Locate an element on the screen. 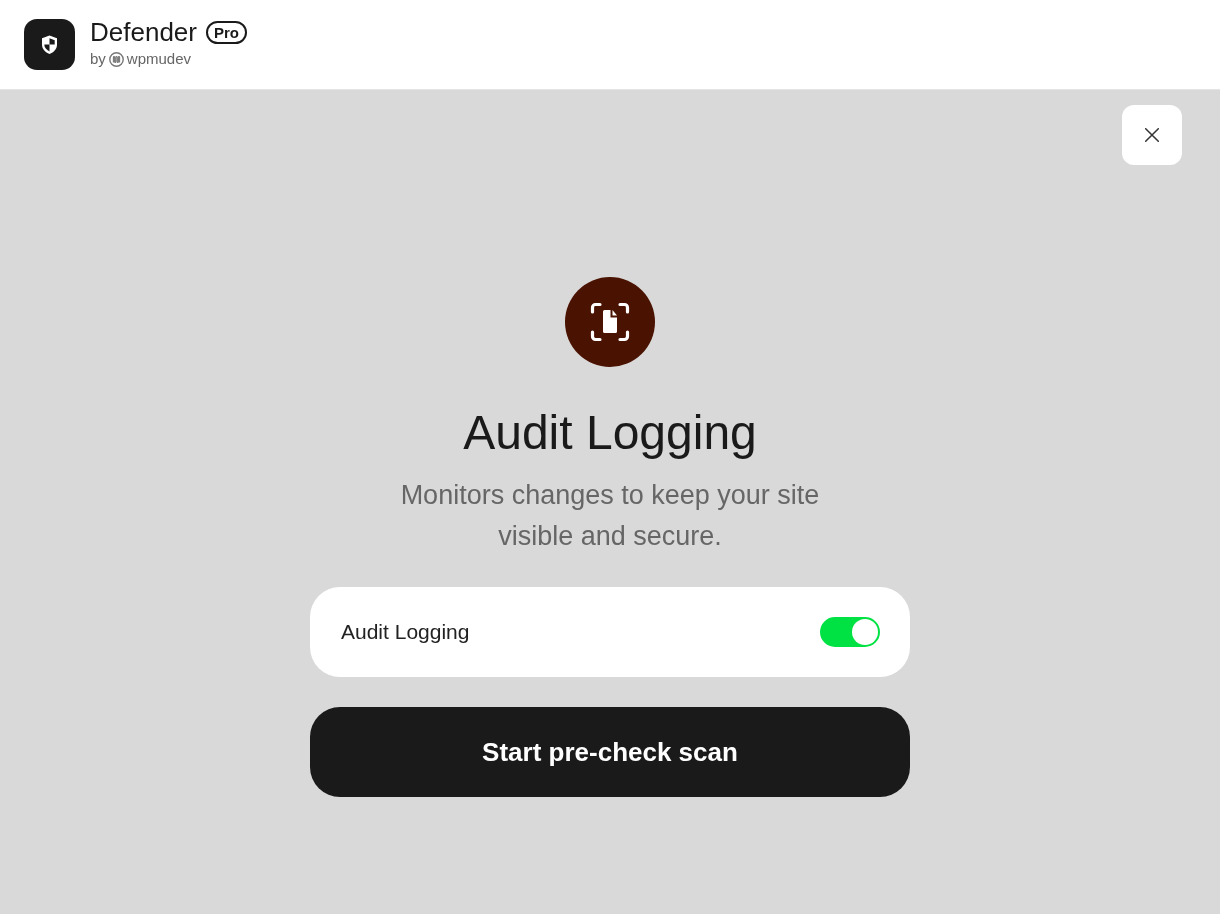  feature-description: Monitors changes to keep your site visible and secure. is located at coordinates (610, 516).